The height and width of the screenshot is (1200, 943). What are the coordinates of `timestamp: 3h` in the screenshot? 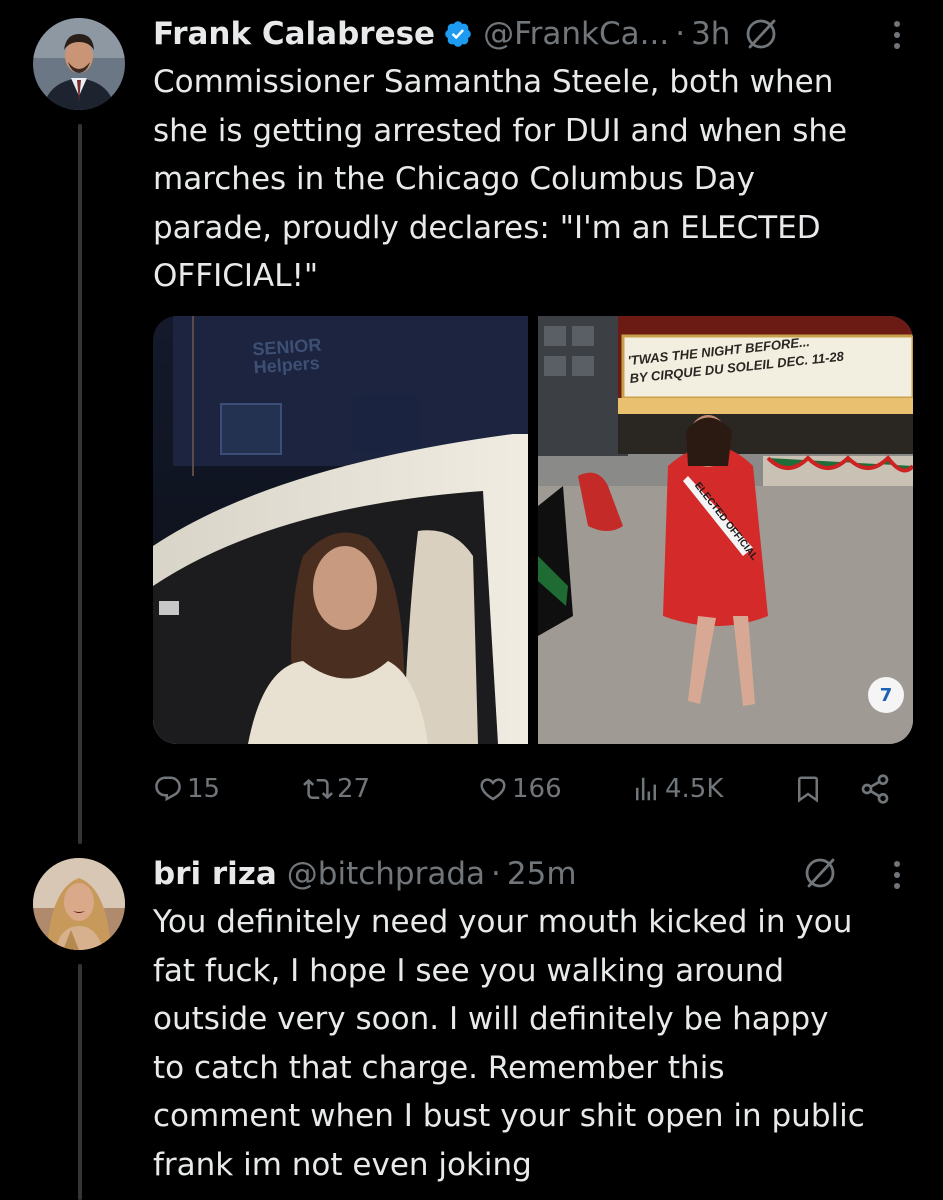 It's located at (710, 34).